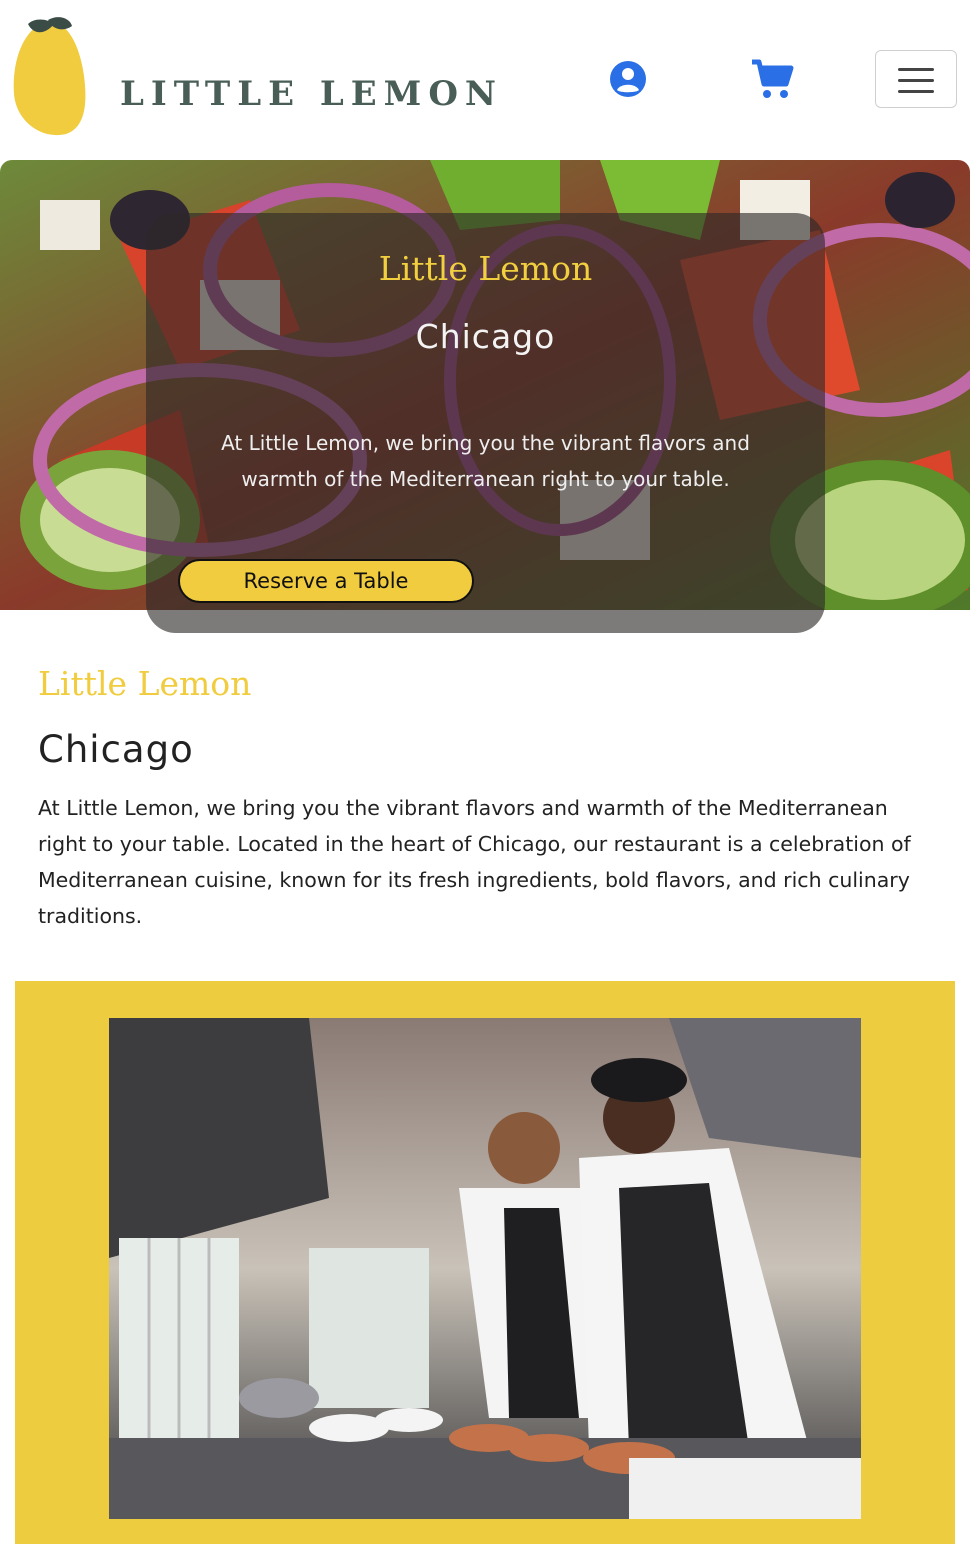 This screenshot has height=1544, width=972. I want to click on hero-brand-title: Little Lemon, so click(485, 268).